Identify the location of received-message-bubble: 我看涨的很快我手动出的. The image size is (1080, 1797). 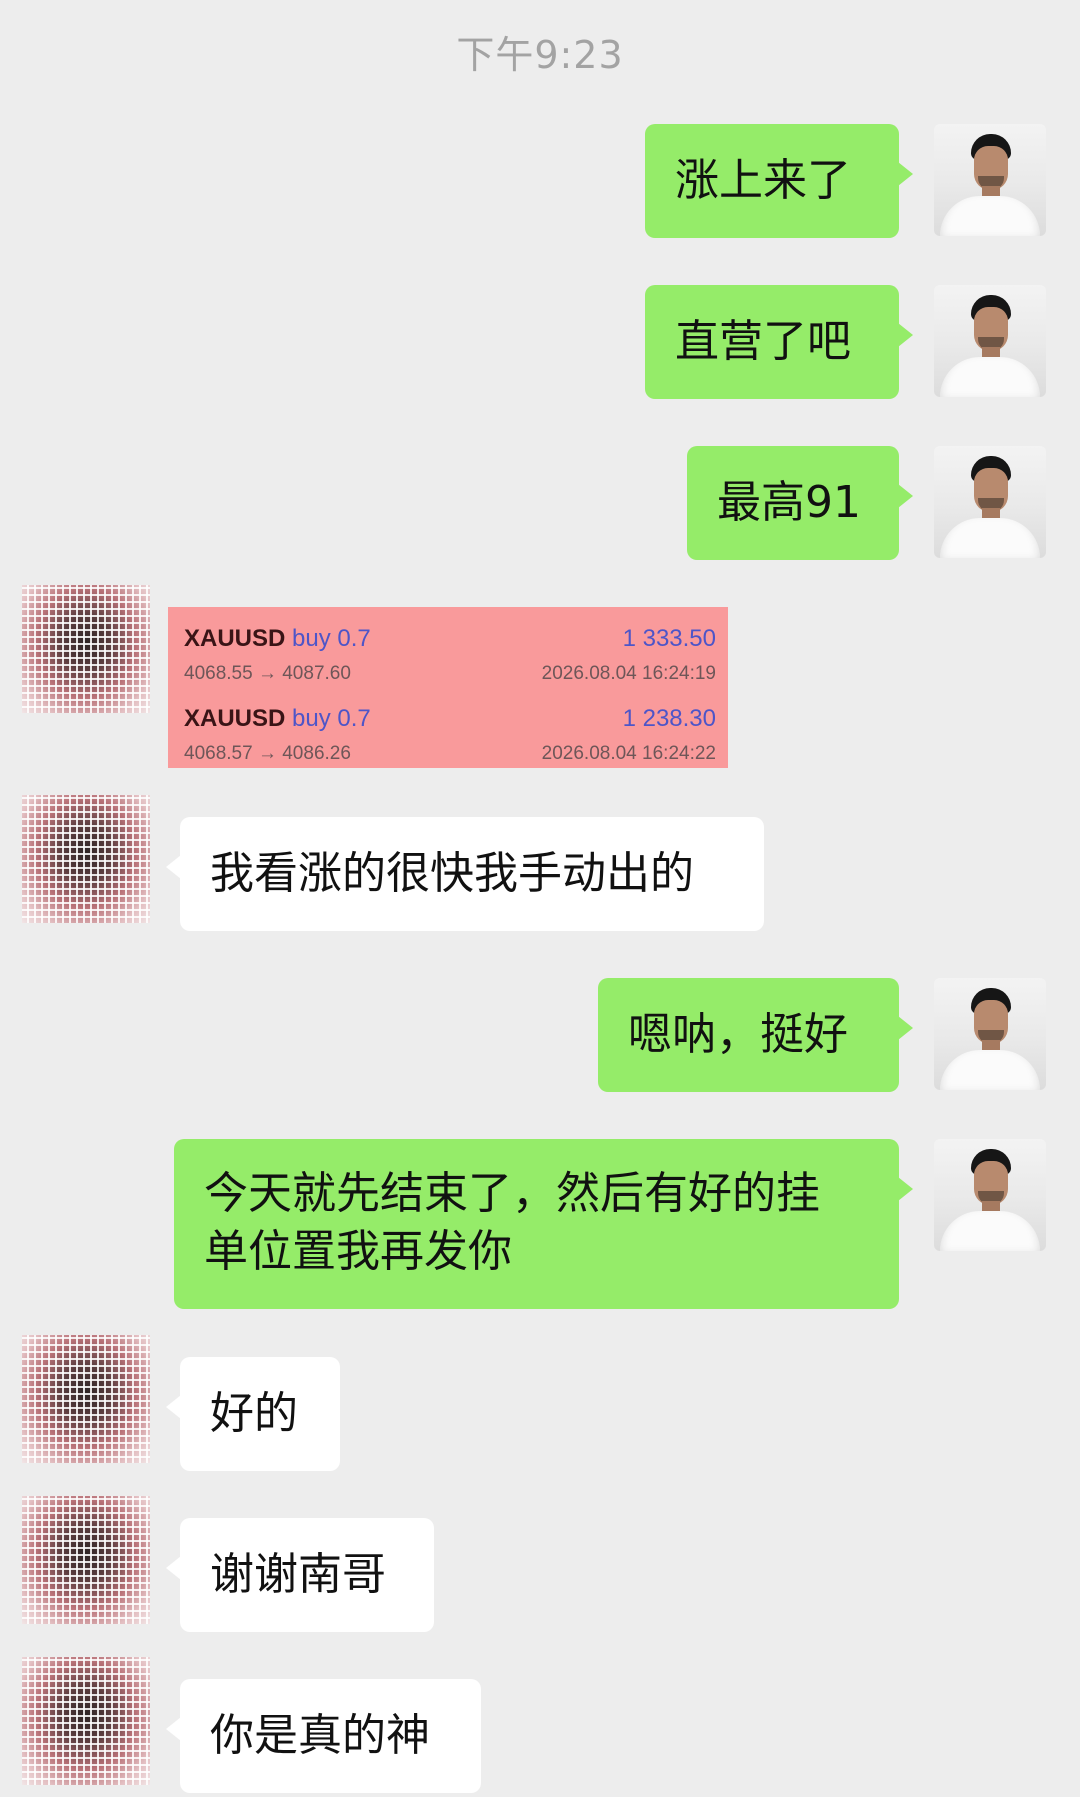
(465, 874).